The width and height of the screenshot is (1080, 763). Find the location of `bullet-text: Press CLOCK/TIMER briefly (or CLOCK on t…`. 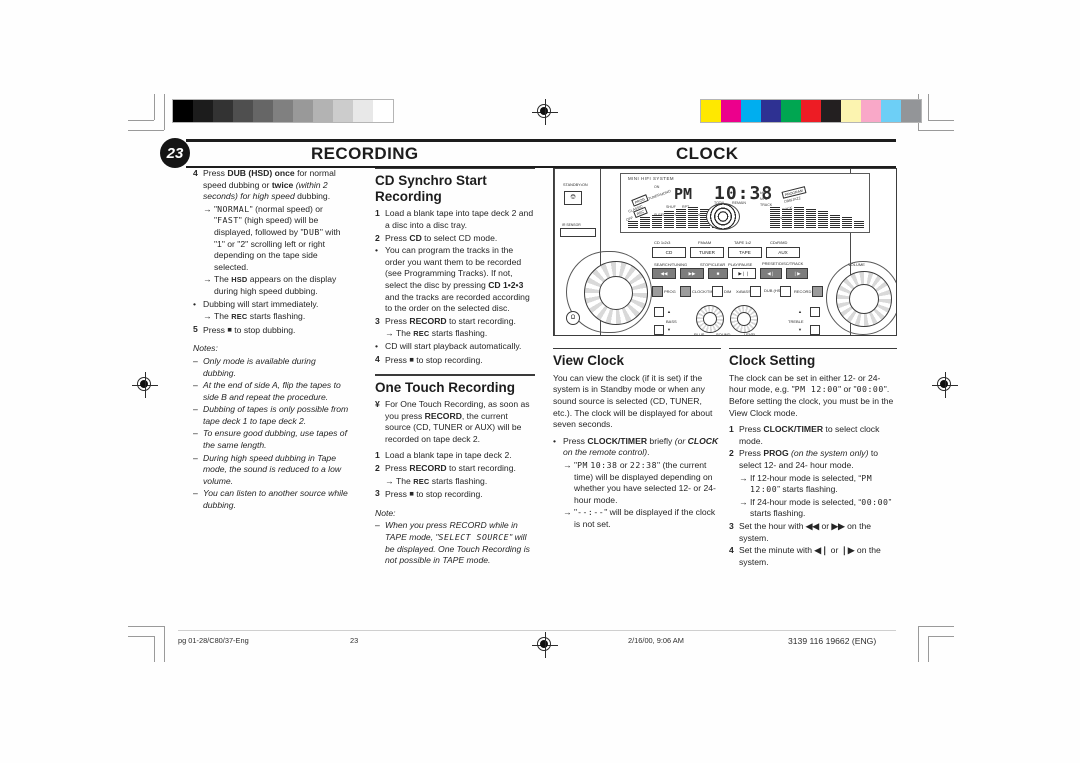

bullet-text: Press CLOCK/TIMER briefly (or CLOCK on t… is located at coordinates (642, 447).